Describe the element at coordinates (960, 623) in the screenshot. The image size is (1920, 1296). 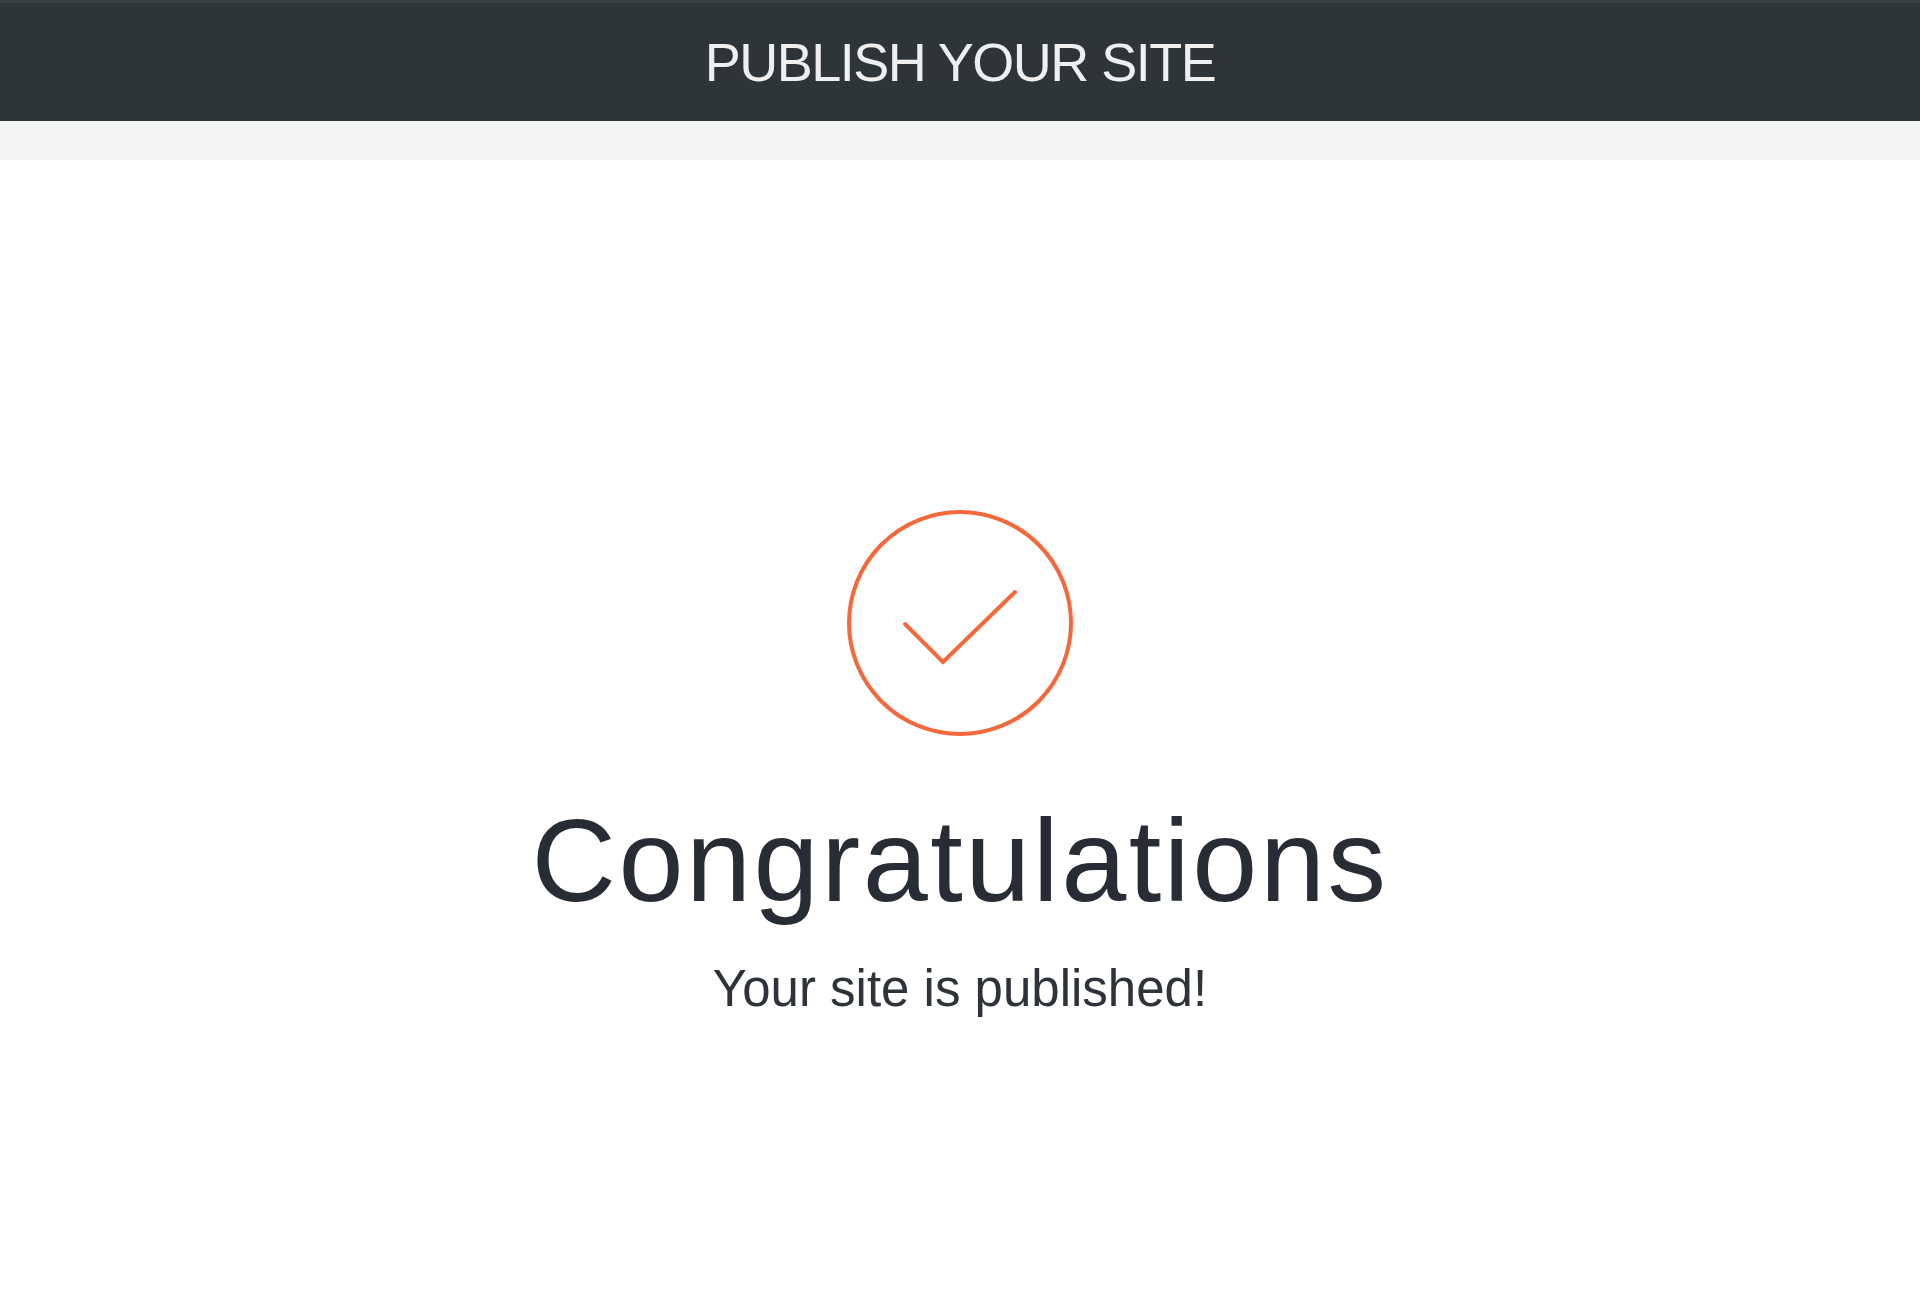
I see `check-circle-icon` at that location.